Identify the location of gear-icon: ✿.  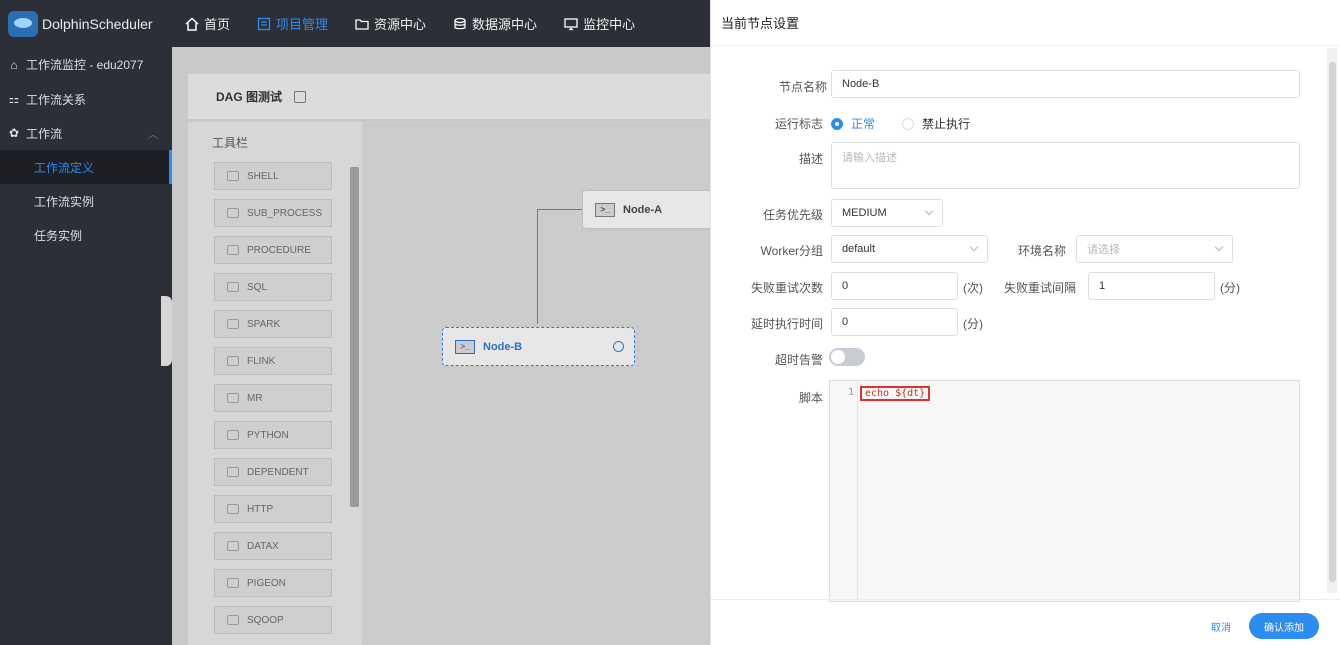
(14, 133).